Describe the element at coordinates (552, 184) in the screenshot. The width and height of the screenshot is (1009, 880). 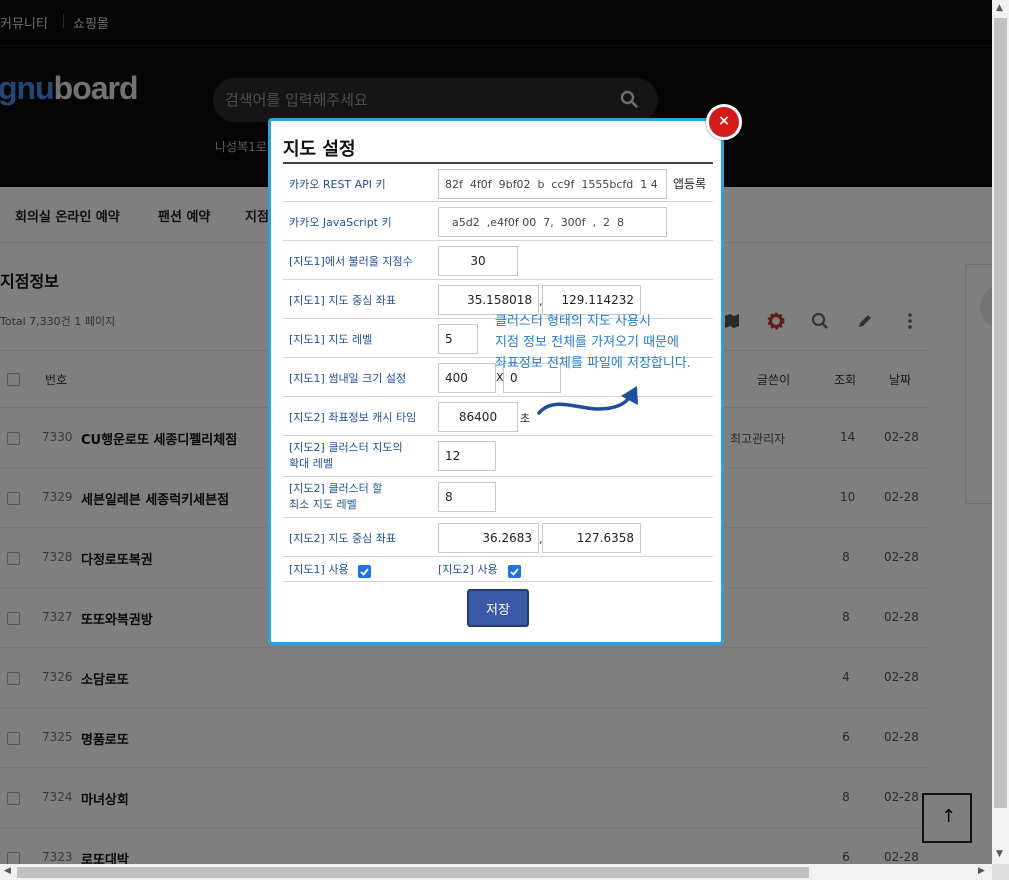
I see `rest-api-key-input` at that location.